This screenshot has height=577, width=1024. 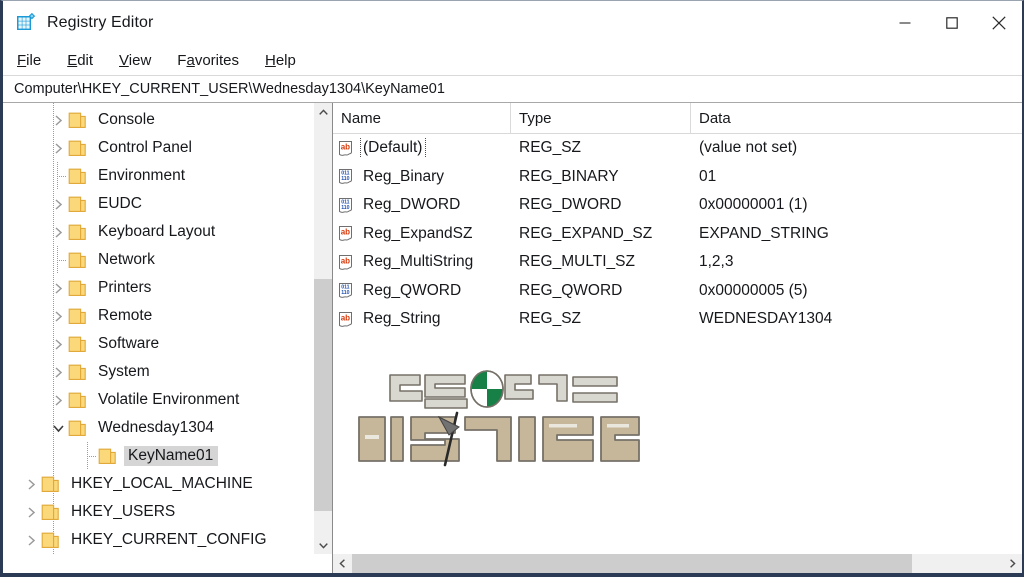 What do you see at coordinates (1012, 563) in the screenshot?
I see `scroll-right-icon` at bounding box center [1012, 563].